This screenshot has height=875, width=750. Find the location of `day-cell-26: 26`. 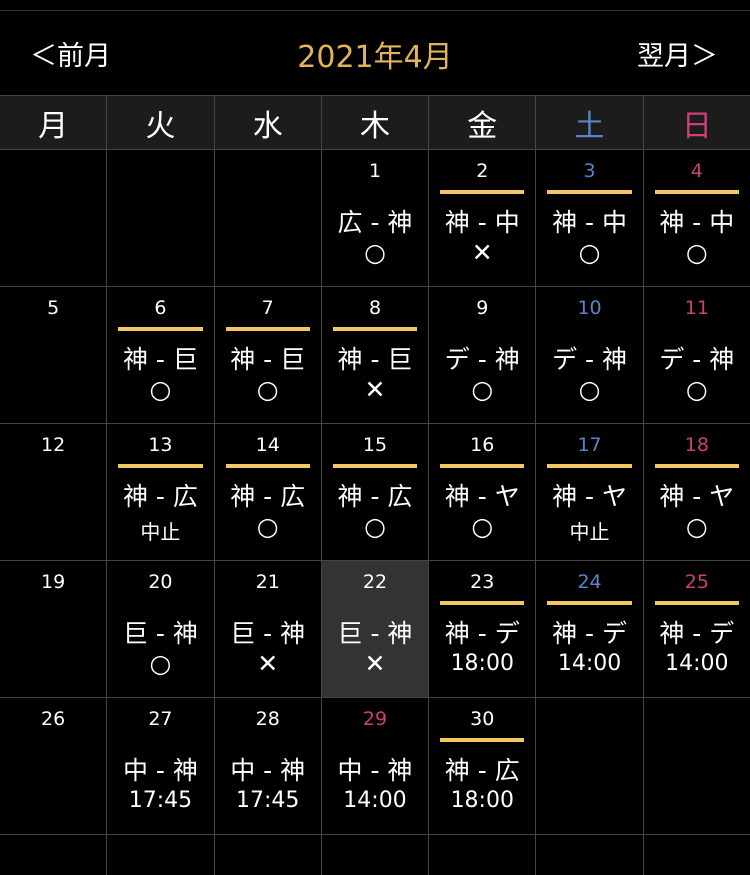

day-cell-26: 26 is located at coordinates (54, 766).